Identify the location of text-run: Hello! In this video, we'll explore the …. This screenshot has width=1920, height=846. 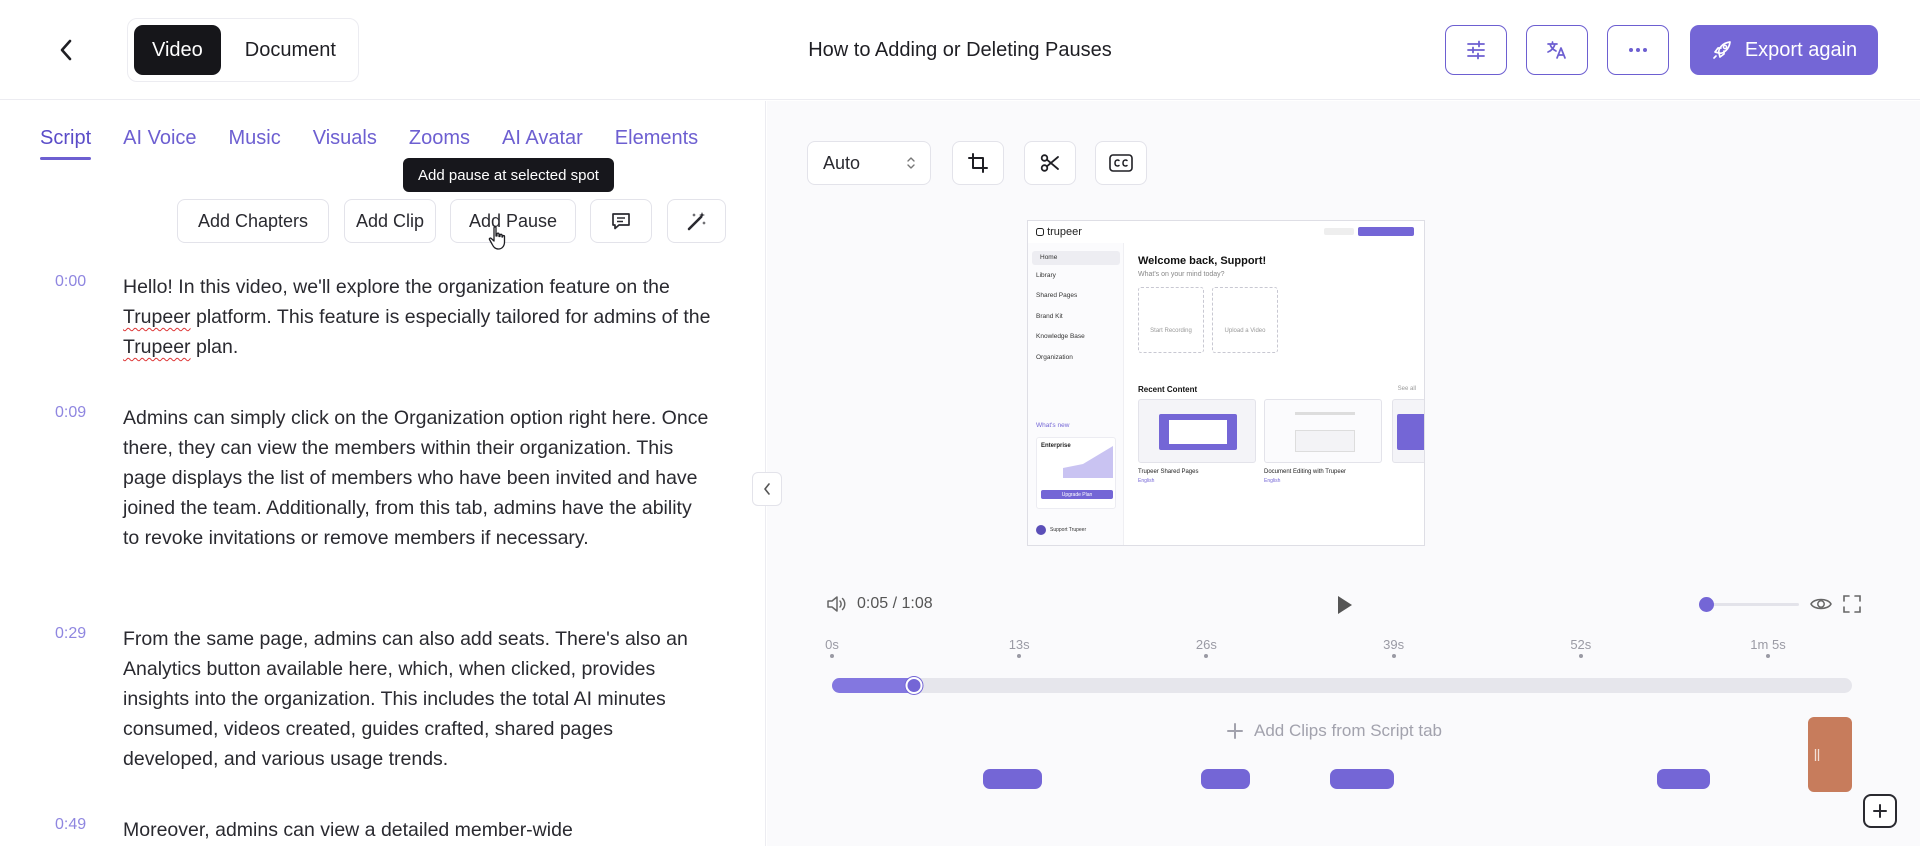
(396, 287).